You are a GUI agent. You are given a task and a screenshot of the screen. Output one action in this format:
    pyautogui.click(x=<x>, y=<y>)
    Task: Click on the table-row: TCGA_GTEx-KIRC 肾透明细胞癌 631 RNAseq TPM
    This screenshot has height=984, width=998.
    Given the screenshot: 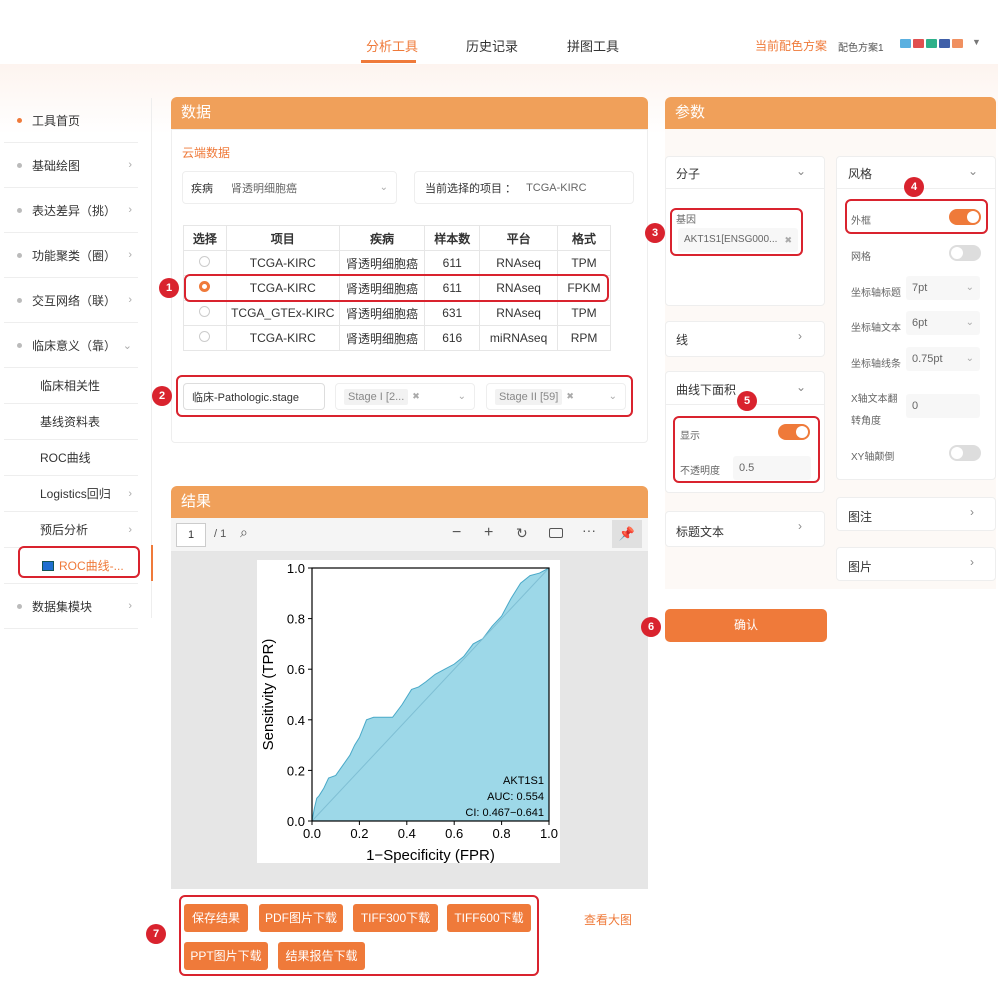 What is the action you would take?
    pyautogui.click(x=397, y=313)
    